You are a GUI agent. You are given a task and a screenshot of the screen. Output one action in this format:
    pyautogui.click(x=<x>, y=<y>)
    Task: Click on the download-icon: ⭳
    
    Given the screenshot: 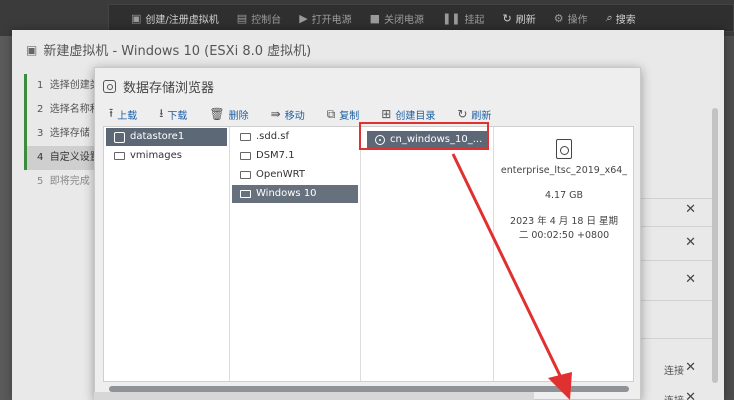 What is the action you would take?
    pyautogui.click(x=161, y=112)
    